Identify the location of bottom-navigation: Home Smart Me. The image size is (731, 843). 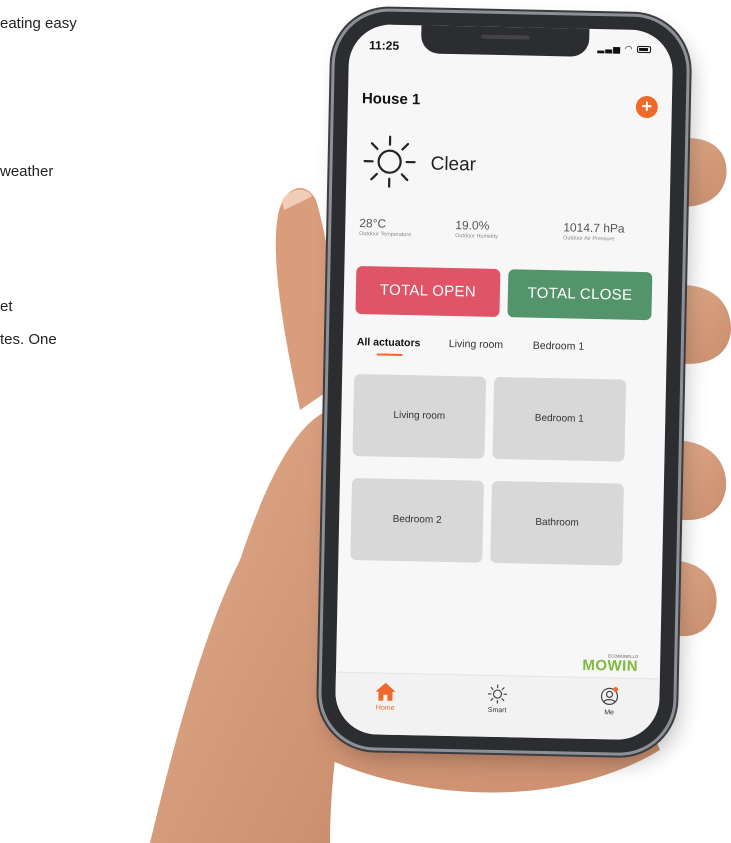
(497, 706).